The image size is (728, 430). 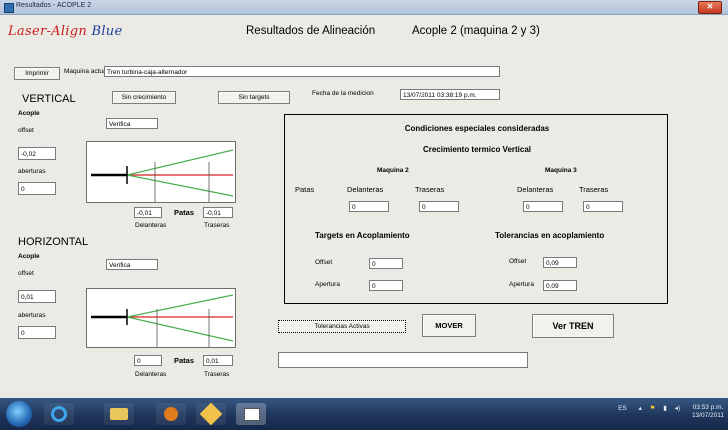 What do you see at coordinates (343, 93) in the screenshot?
I see `date-label: Fecha de la medicion` at bounding box center [343, 93].